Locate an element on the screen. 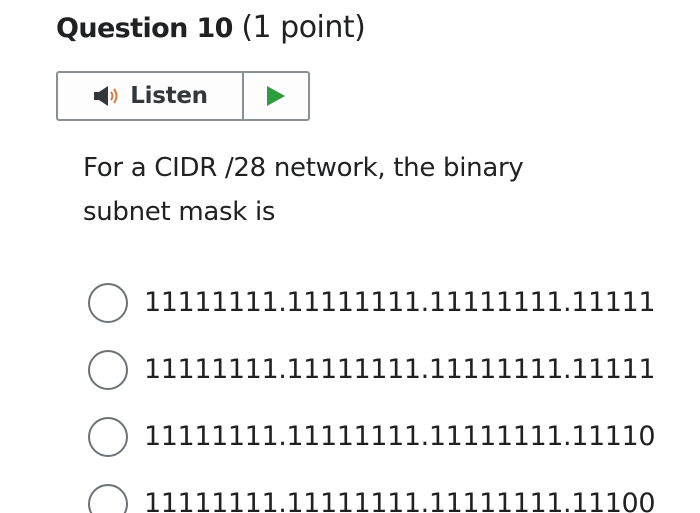 The image size is (700, 513). answer-option: 11111111.11111111.11111111.11110 is located at coordinates (394, 436).